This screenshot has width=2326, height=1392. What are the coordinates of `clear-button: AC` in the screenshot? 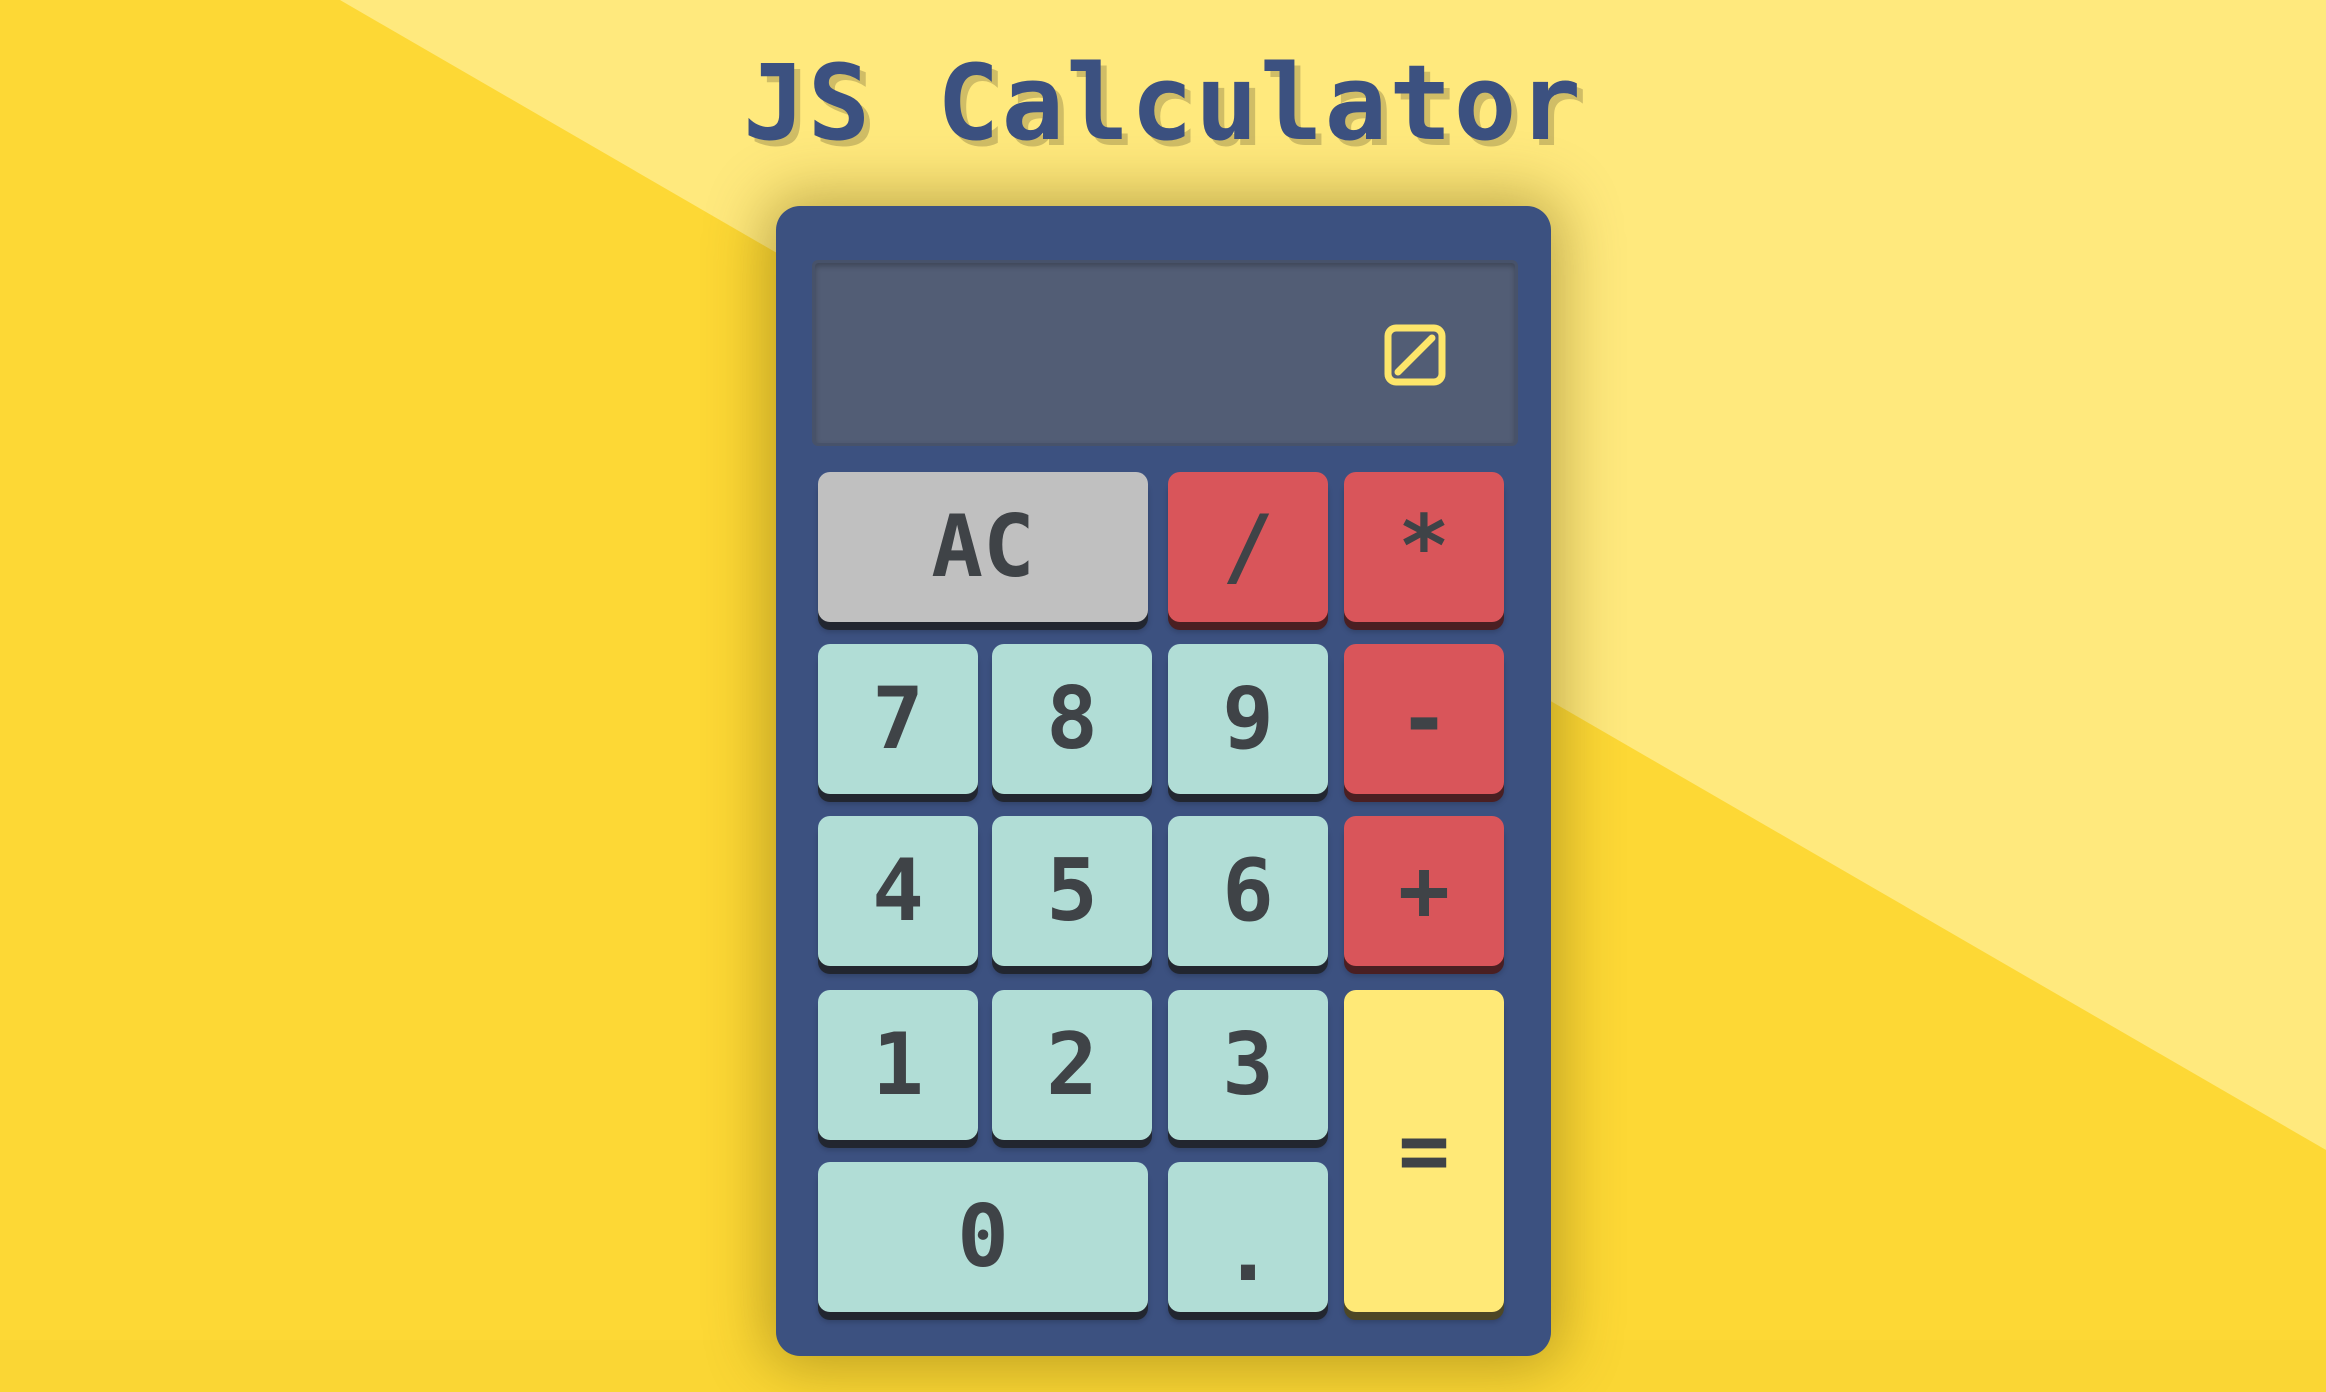 It's located at (983, 547).